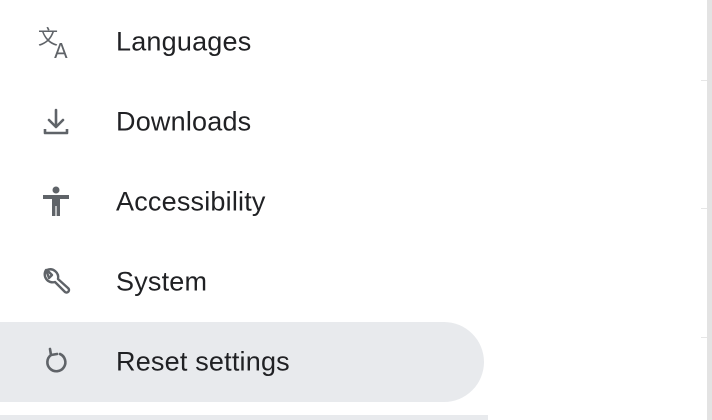  What do you see at coordinates (709, 210) in the screenshot?
I see `content-edge-divider` at bounding box center [709, 210].